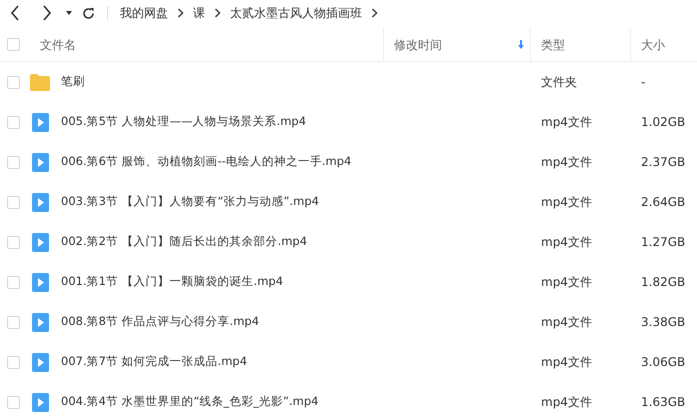  Describe the element at coordinates (69, 13) in the screenshot. I see `dropdown-icon` at that location.